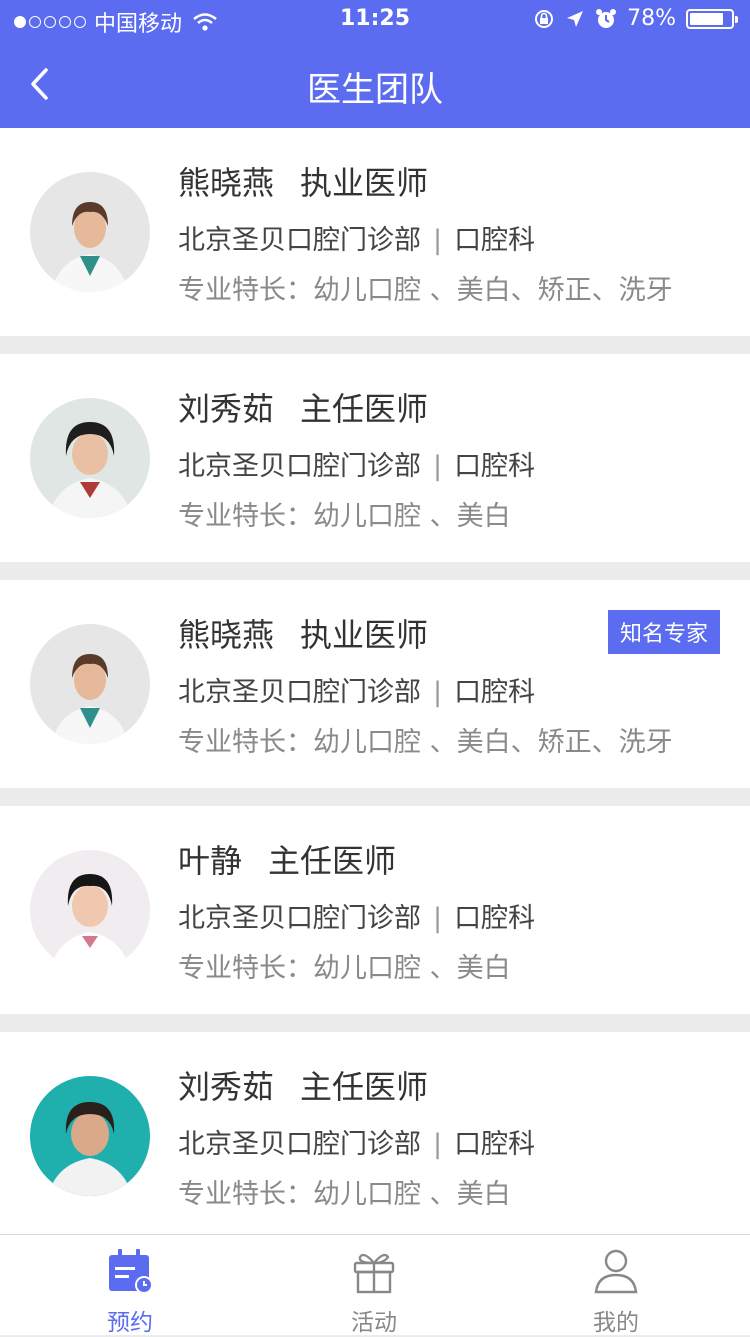 The width and height of the screenshot is (750, 1337). Describe the element at coordinates (663, 632) in the screenshot. I see `expert-badge: 知名专家` at that location.